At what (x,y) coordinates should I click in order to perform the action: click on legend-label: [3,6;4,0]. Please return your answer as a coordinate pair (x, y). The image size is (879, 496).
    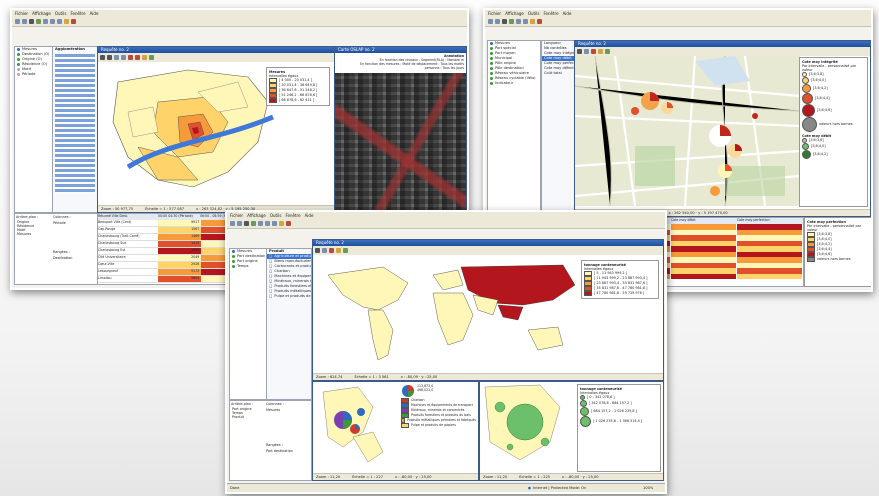
    Looking at the image, I should click on (818, 80).